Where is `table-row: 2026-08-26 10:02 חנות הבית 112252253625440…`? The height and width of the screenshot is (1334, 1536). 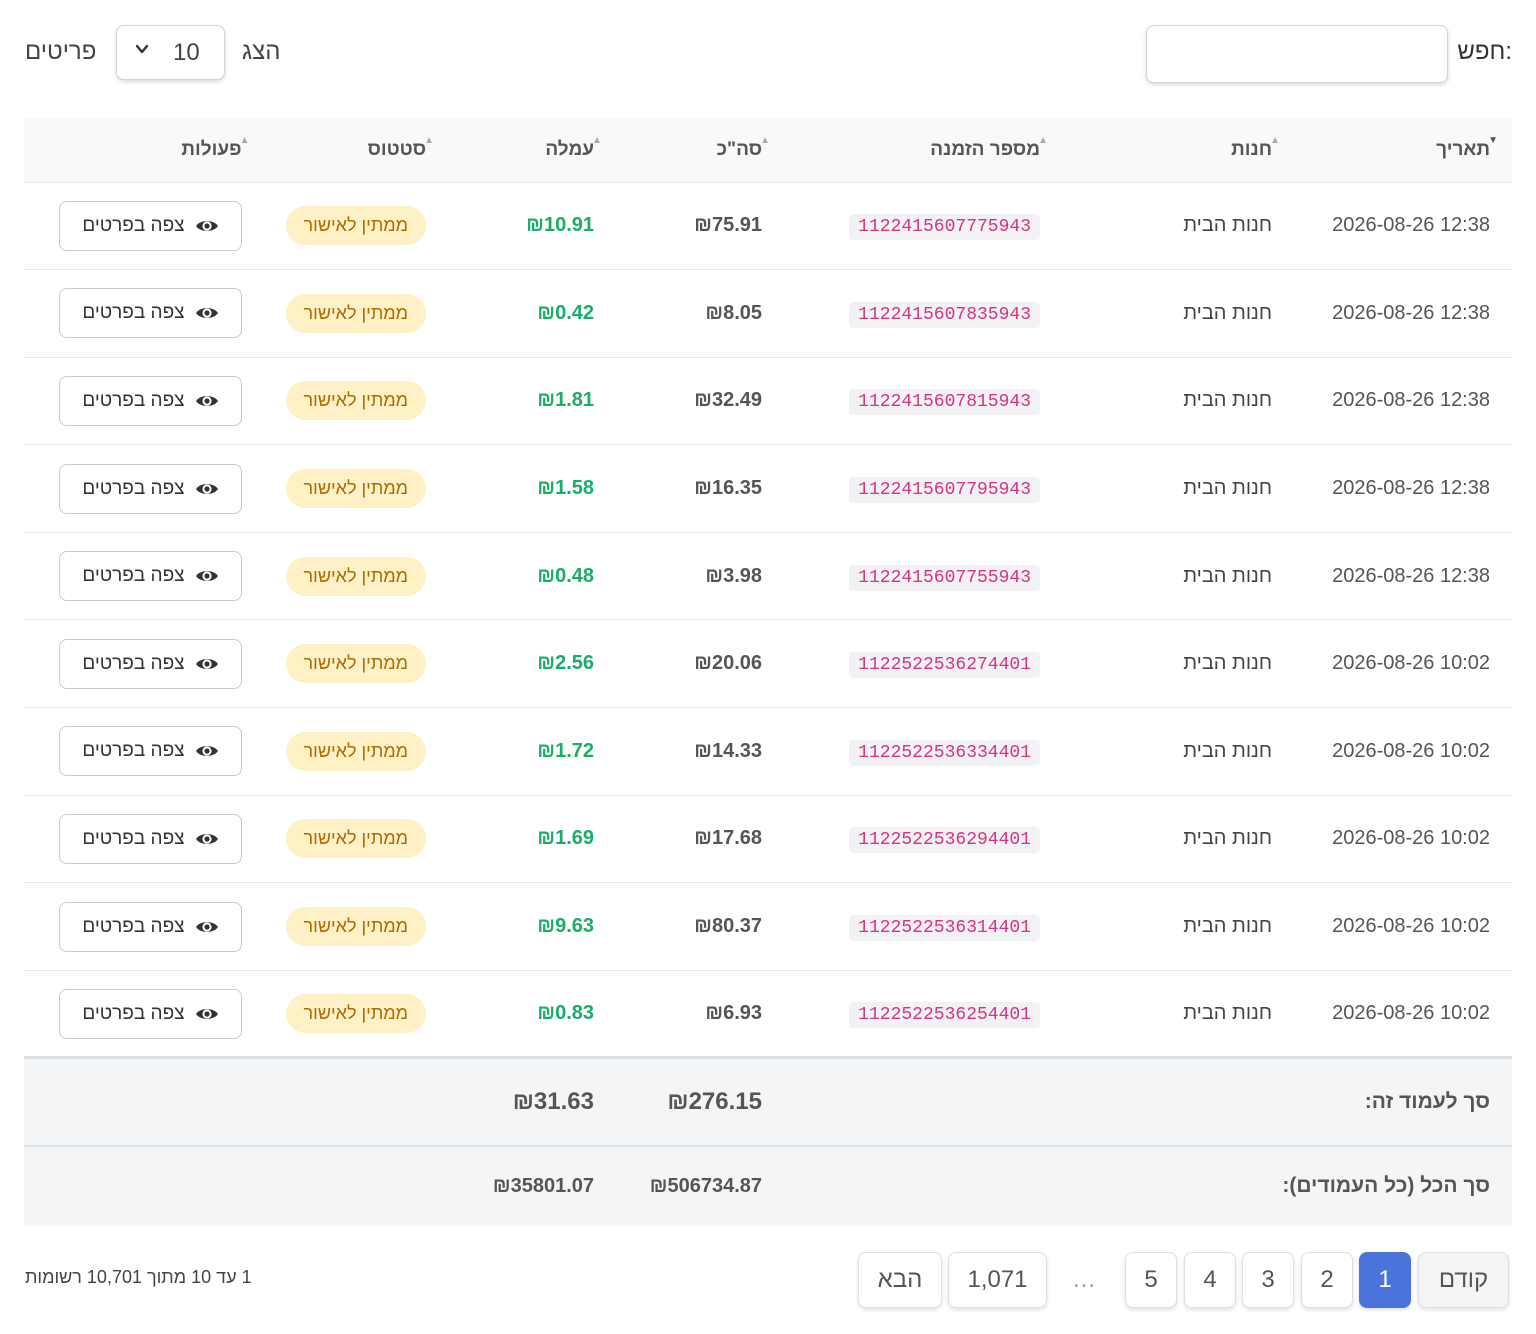 table-row: 2026-08-26 10:02 חנות הבית 112252253625440… is located at coordinates (768, 1013).